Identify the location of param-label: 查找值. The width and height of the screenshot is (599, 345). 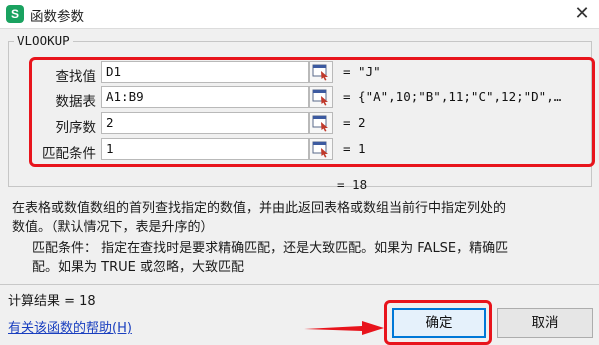
(76, 77).